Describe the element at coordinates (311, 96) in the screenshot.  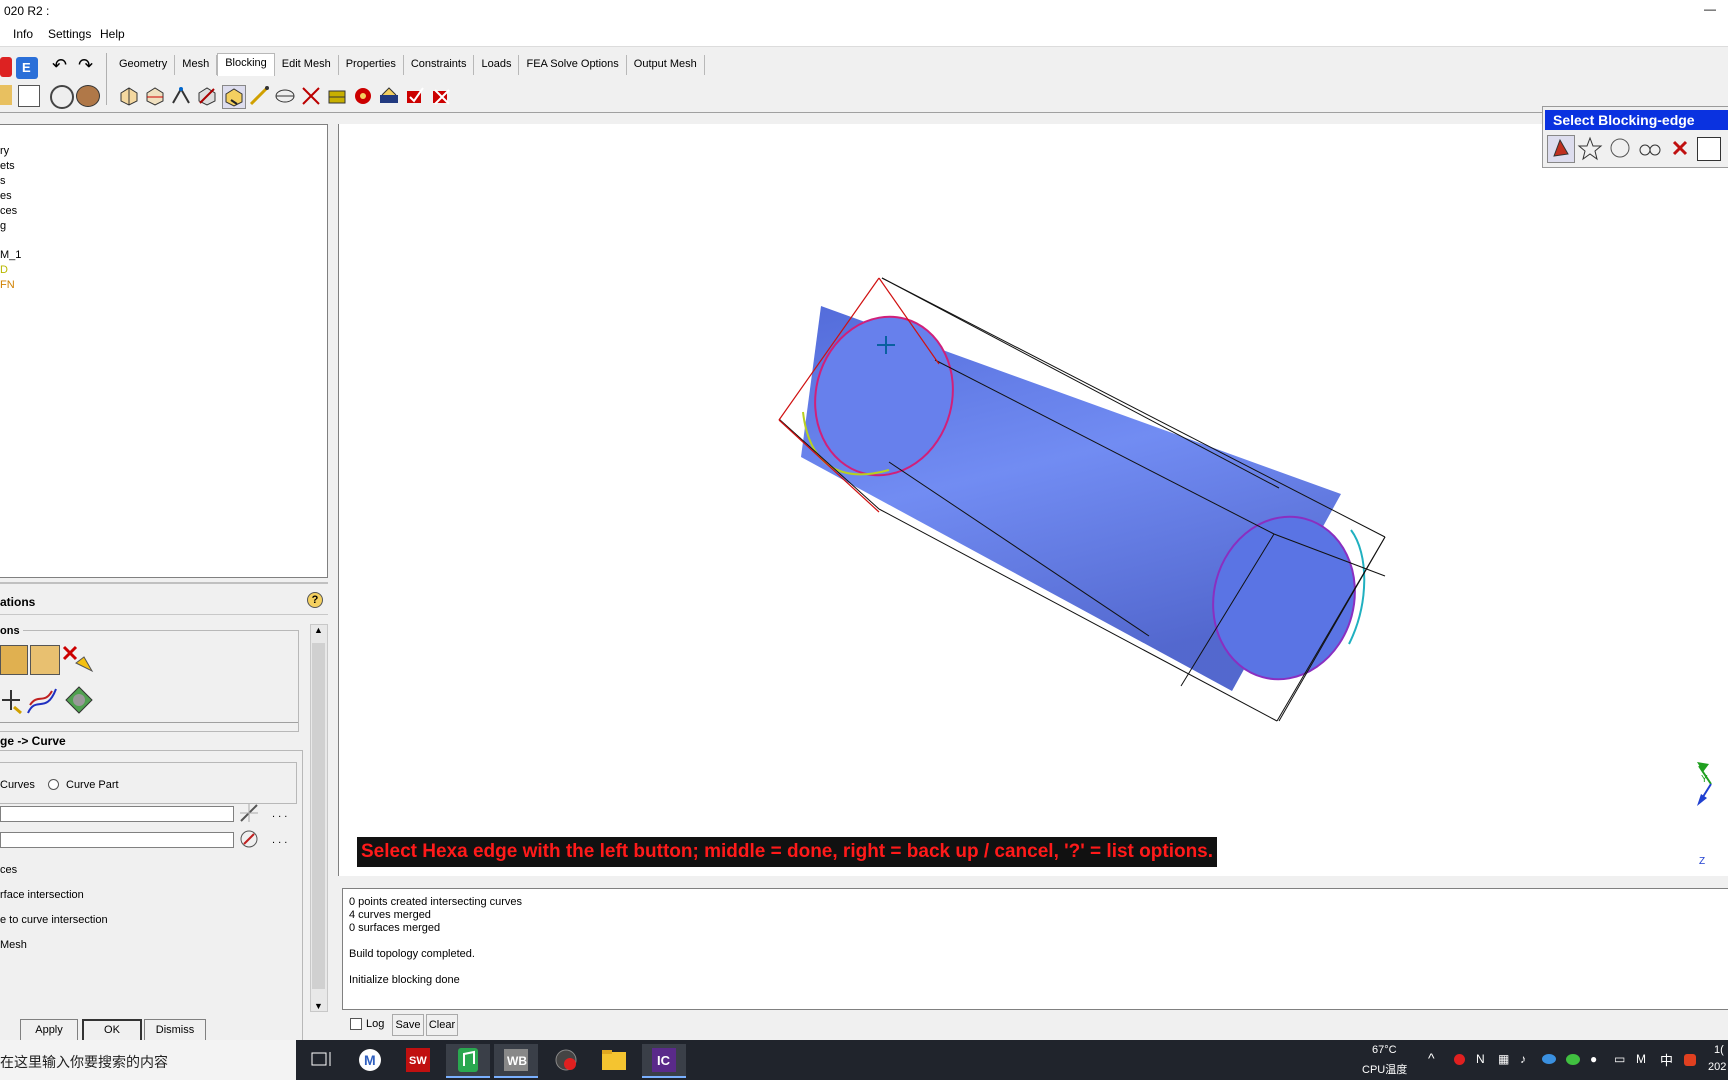
I see `edit-edge-icon` at that location.